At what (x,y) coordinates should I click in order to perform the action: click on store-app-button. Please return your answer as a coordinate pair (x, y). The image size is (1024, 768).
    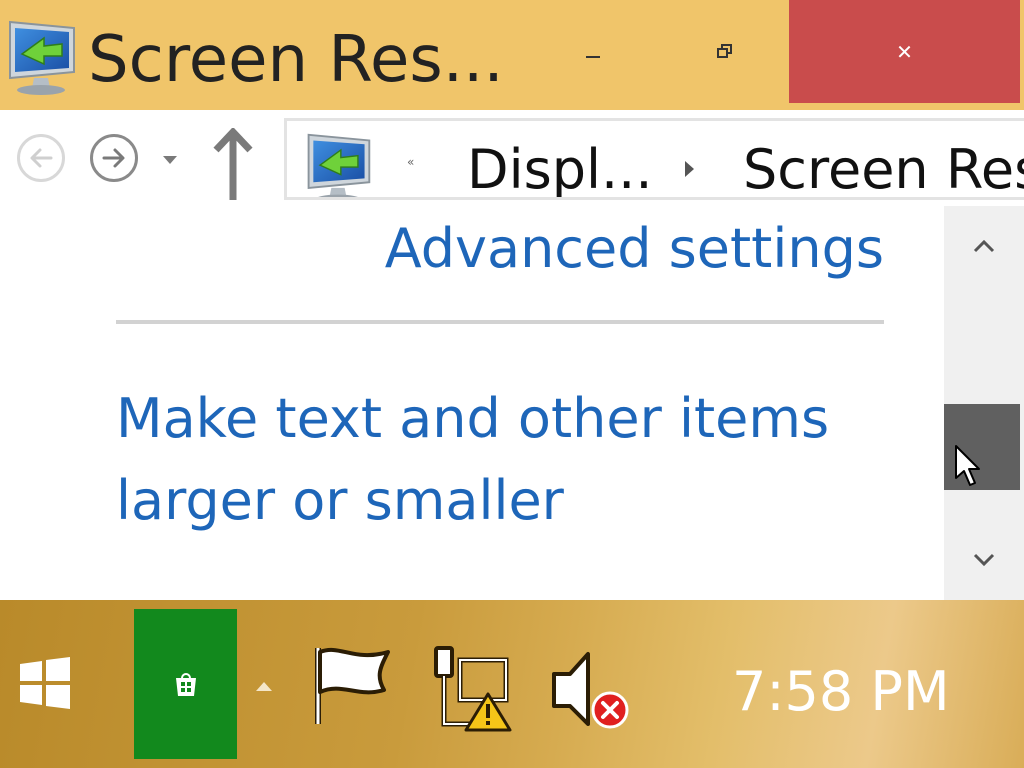
    Looking at the image, I should click on (185, 684).